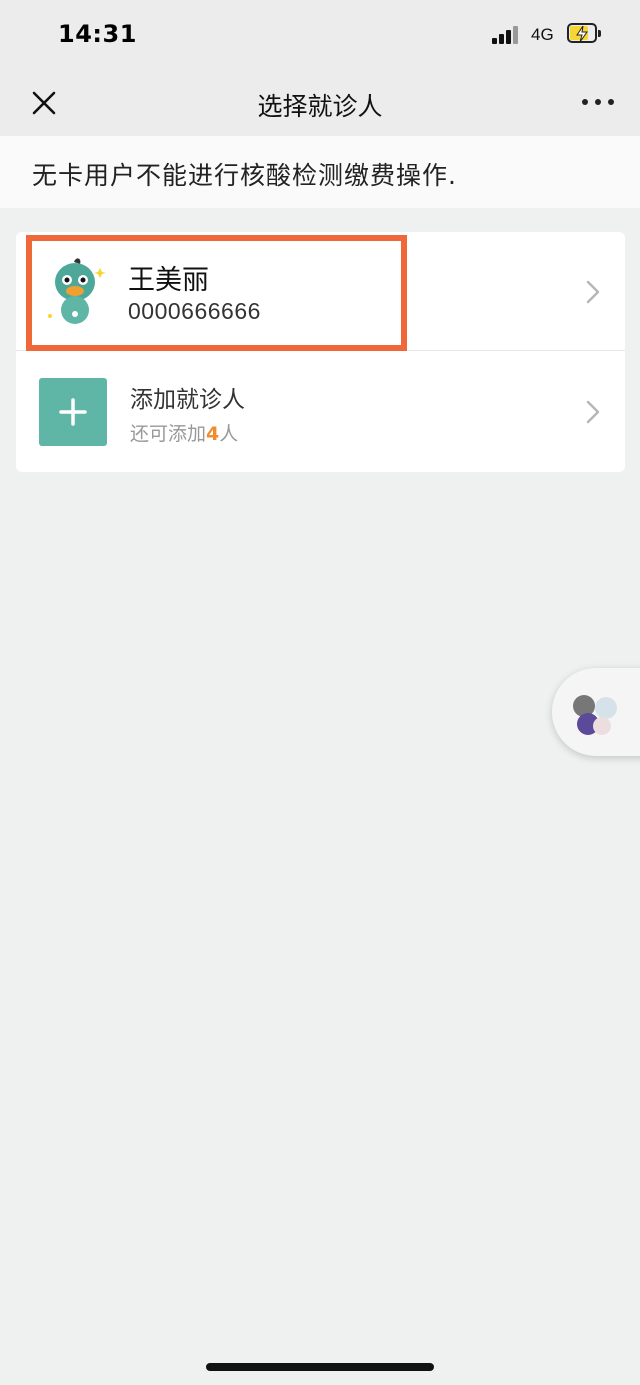  Describe the element at coordinates (216, 293) in the screenshot. I see `highlight-box` at that location.